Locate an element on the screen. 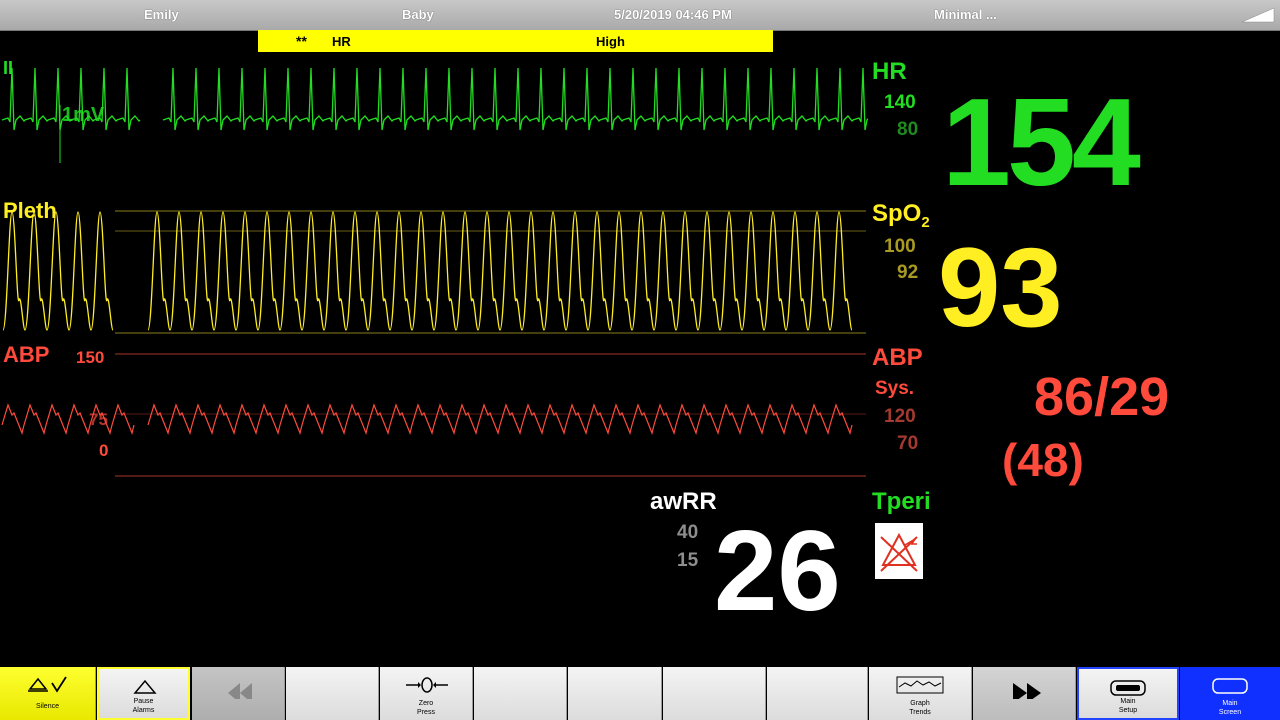 The image size is (1280, 720). zero-press-label: Zero Press is located at coordinates (426, 708).